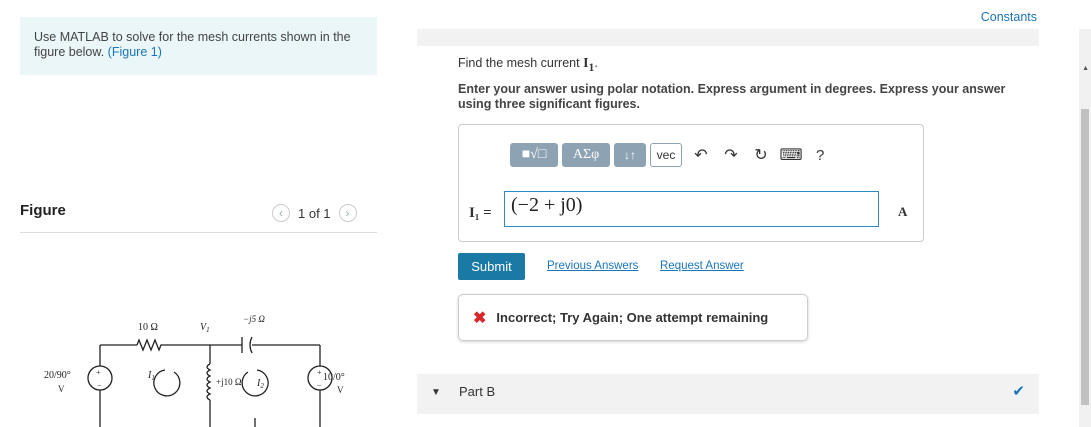  What do you see at coordinates (534, 155) in the screenshot?
I see `templates-button: ■√□` at bounding box center [534, 155].